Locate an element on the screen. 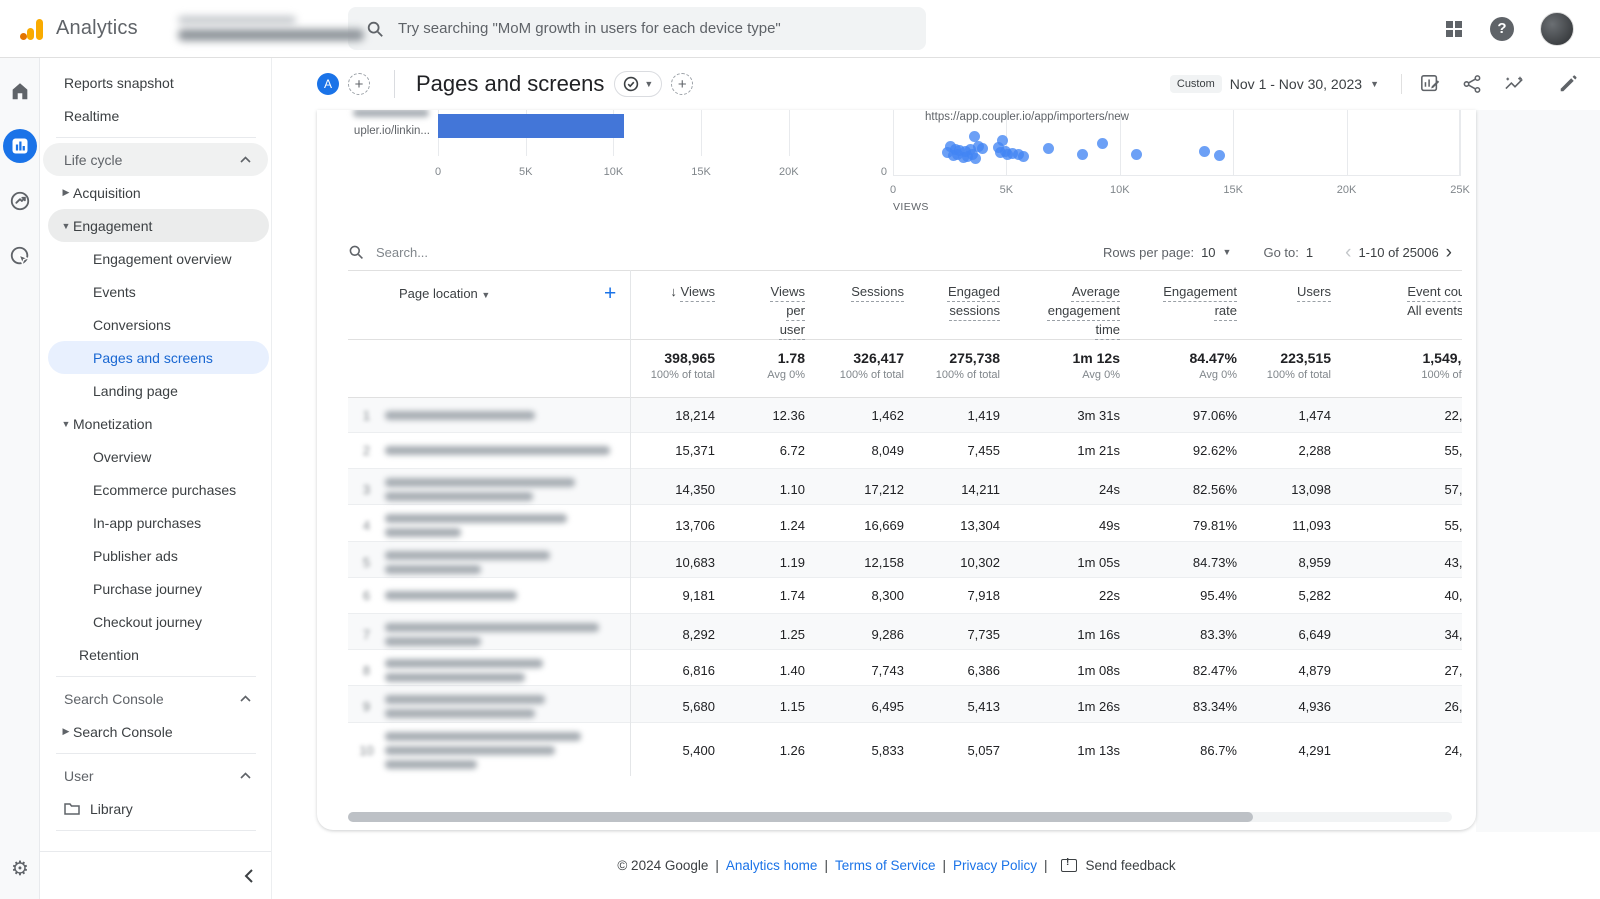 The height and width of the screenshot is (899, 1600). goto-page-input: 1 is located at coordinates (1309, 252).